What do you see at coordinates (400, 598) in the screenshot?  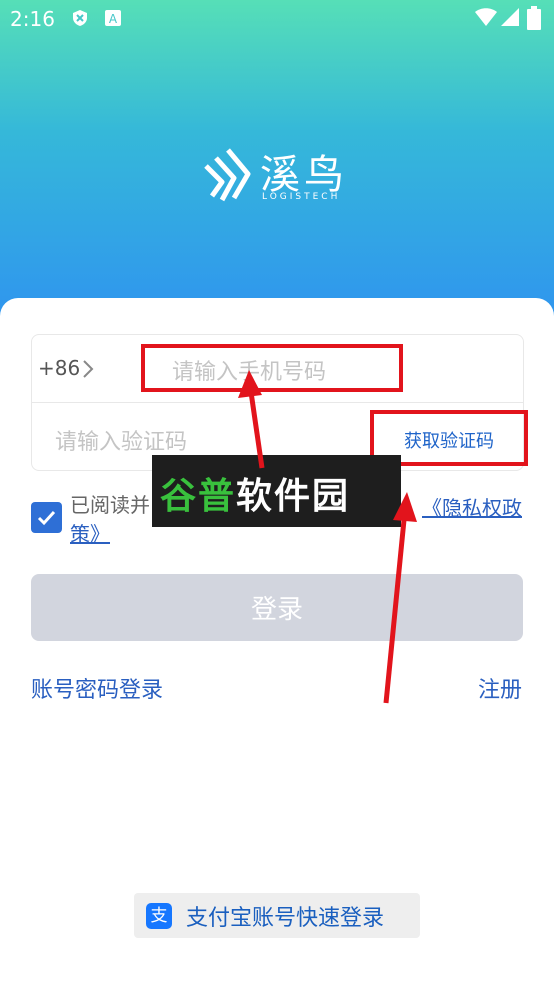 I see `annotation-arrow-get-code` at bounding box center [400, 598].